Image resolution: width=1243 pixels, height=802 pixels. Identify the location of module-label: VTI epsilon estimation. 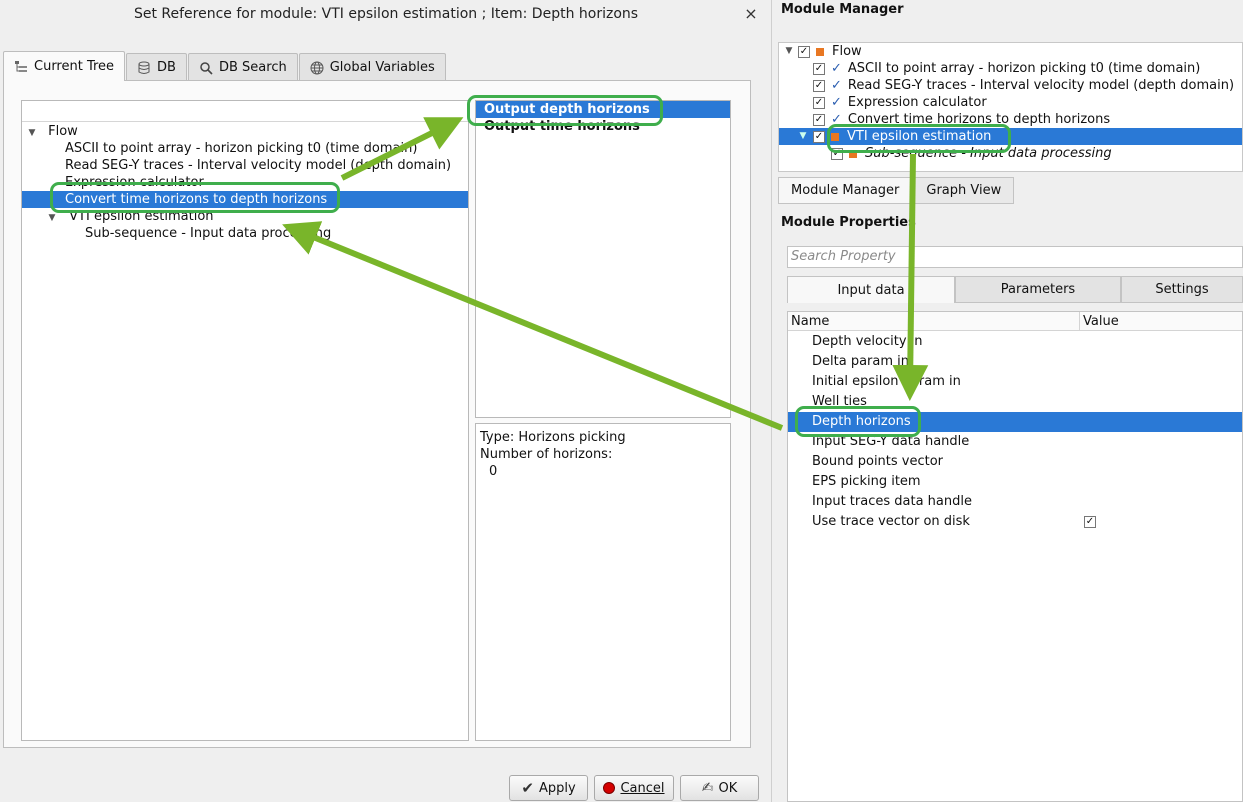
(919, 136).